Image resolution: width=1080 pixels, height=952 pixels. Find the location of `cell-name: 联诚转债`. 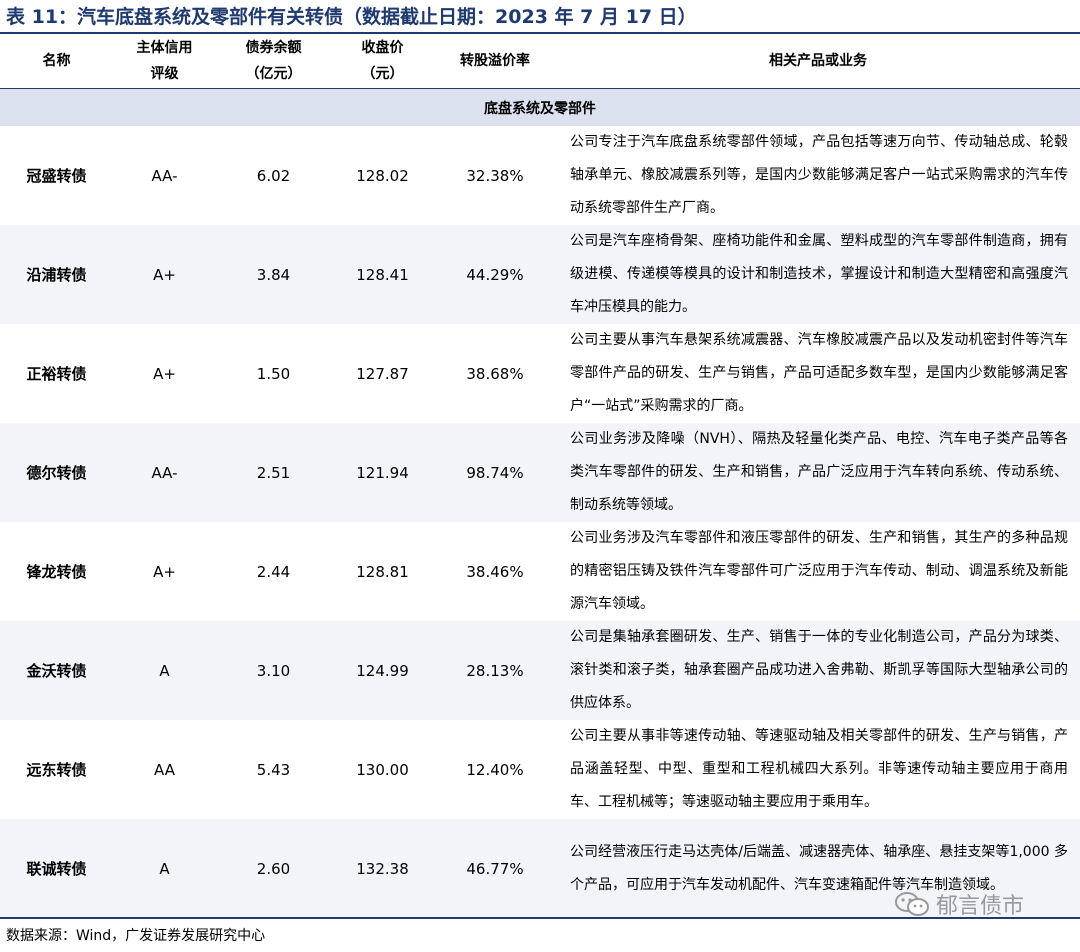

cell-name: 联诚转债 is located at coordinates (56, 868).